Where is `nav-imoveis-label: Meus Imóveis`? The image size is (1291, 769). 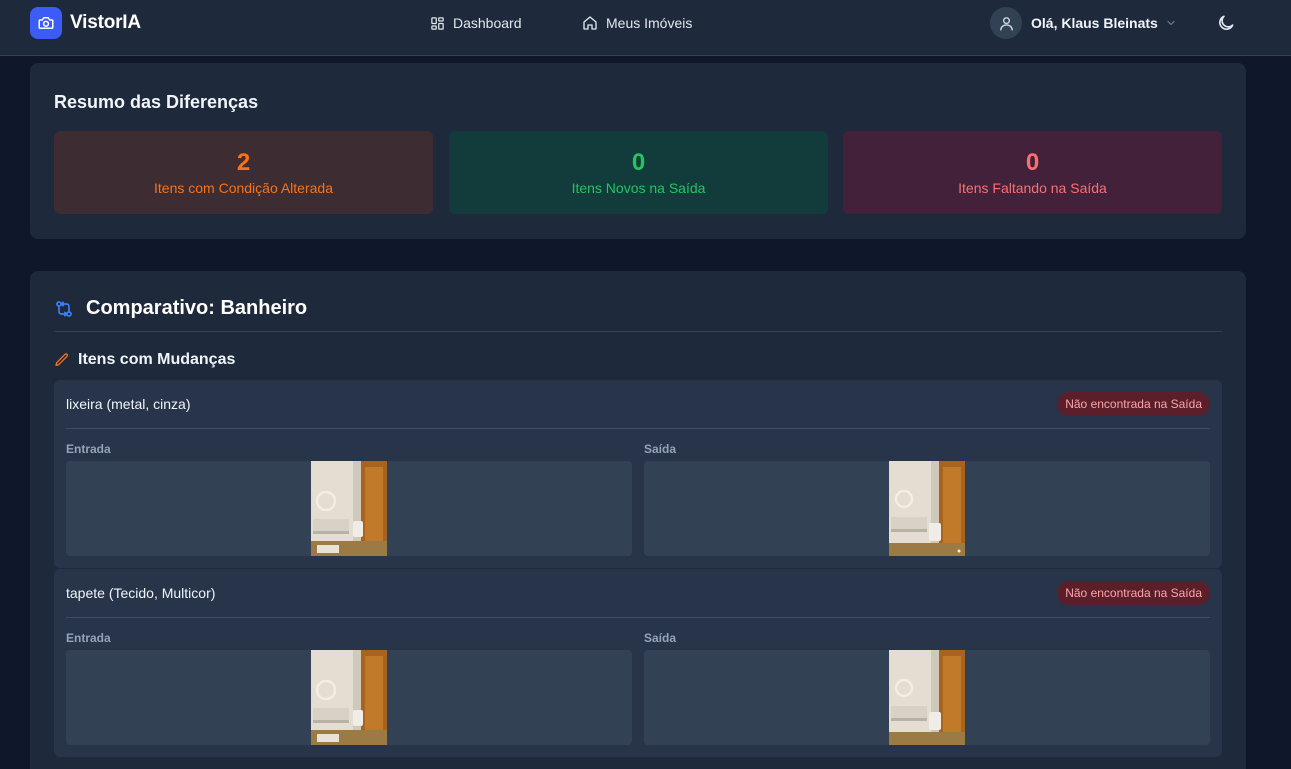 nav-imoveis-label: Meus Imóveis is located at coordinates (649, 23).